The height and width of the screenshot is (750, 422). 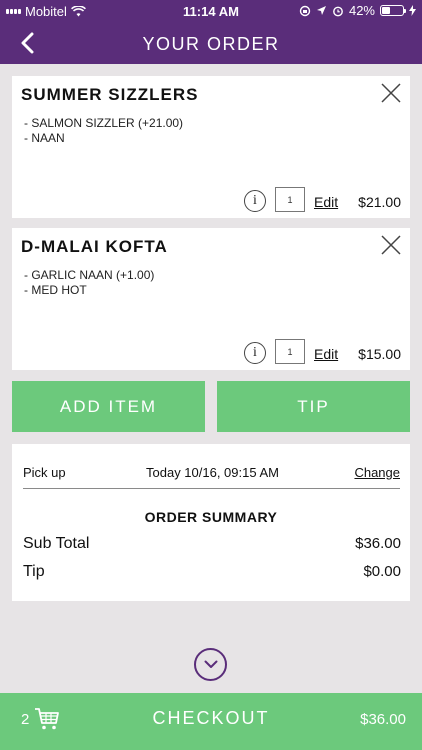 What do you see at coordinates (377, 472) in the screenshot?
I see `change-pickup-link: Change` at bounding box center [377, 472].